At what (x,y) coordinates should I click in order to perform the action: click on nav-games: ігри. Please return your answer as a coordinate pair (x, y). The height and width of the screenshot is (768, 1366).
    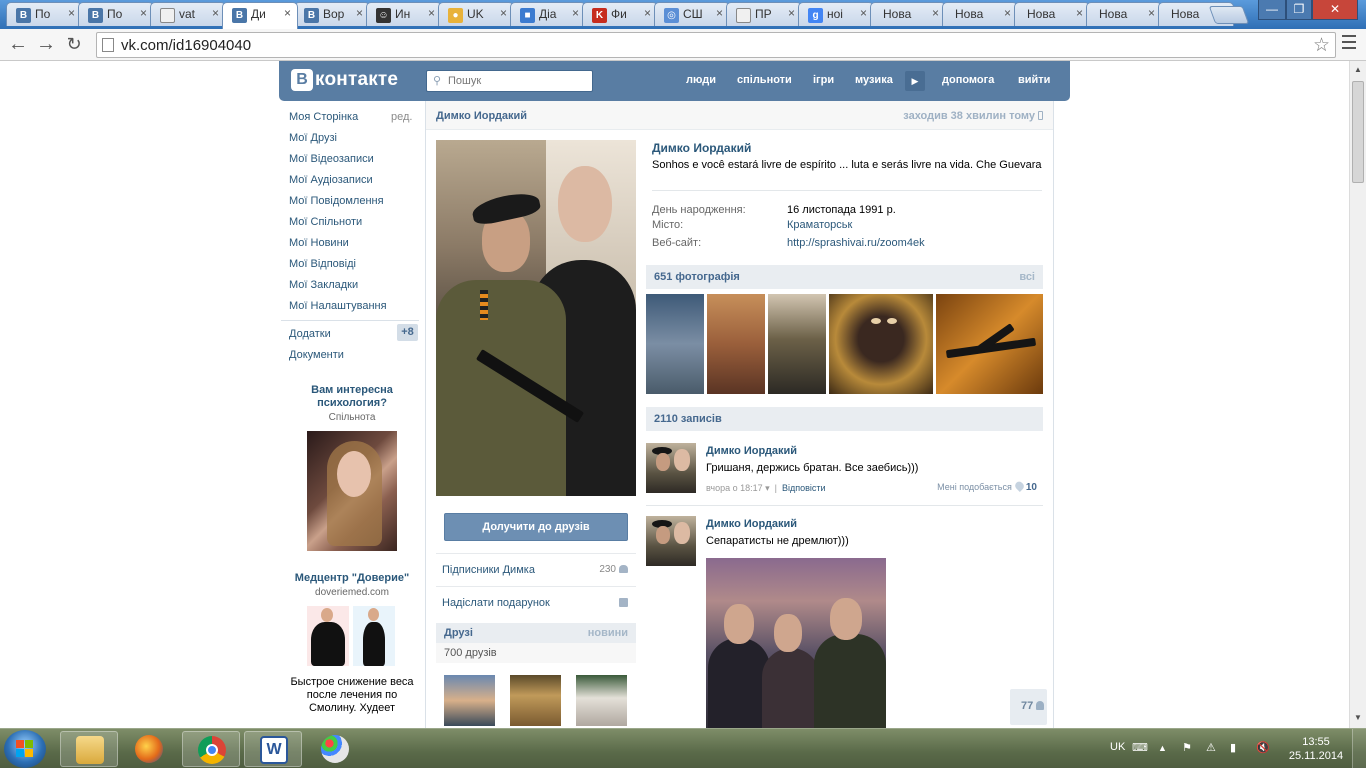
    Looking at the image, I should click on (823, 80).